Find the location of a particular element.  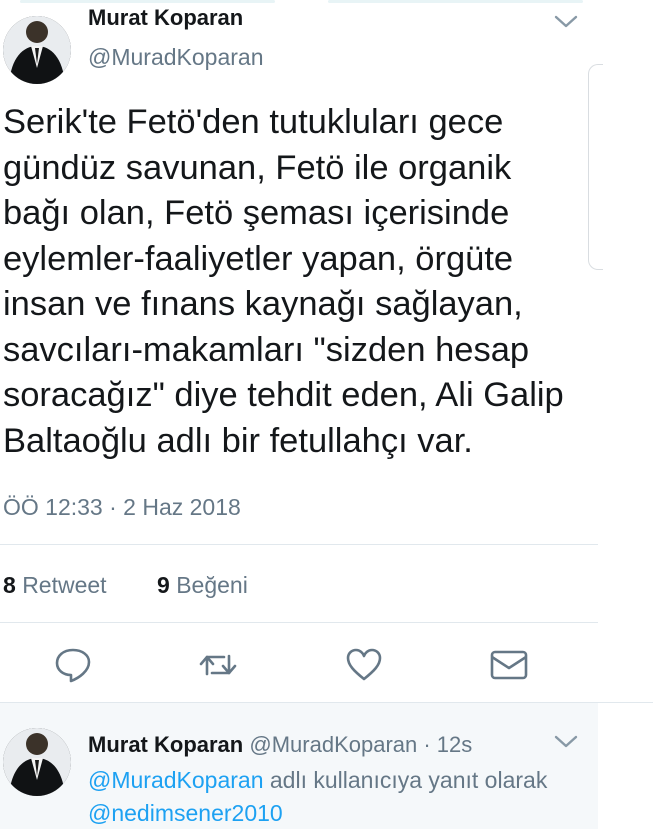

envelope-icon is located at coordinates (509, 665).